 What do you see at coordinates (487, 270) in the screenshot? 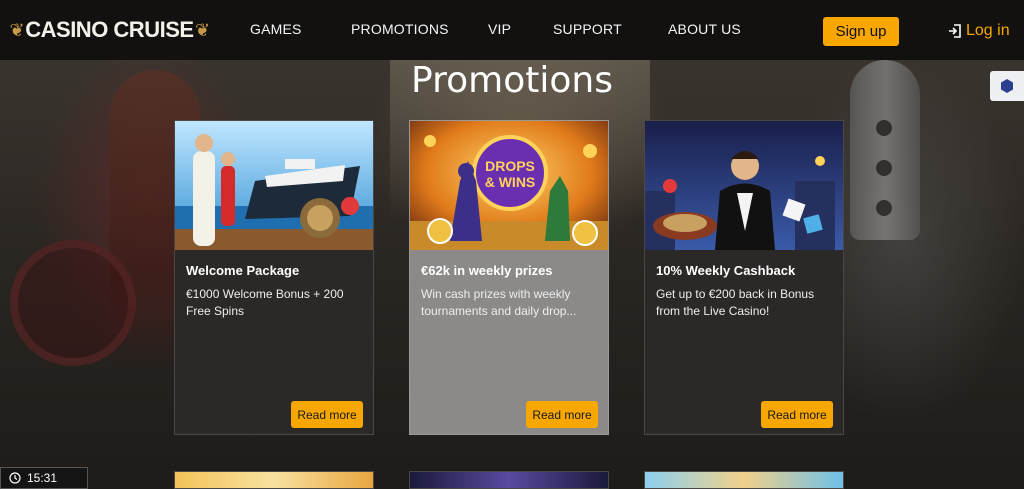
I see `promo-title: €62k in weekly prizes` at bounding box center [487, 270].